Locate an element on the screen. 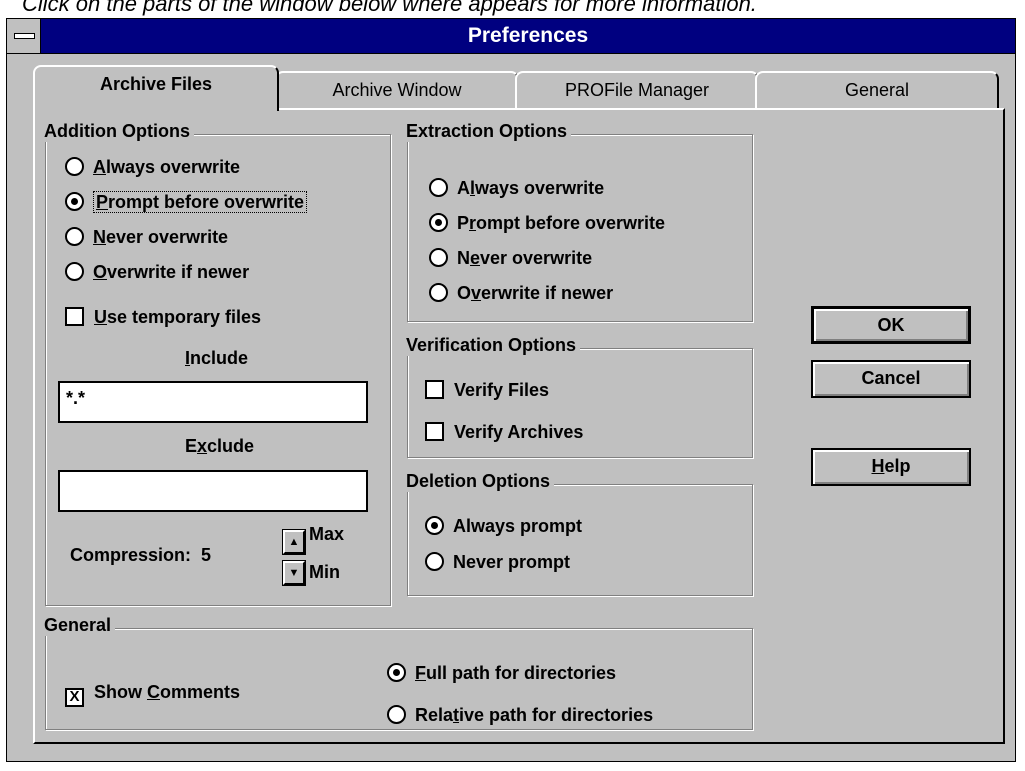  addition-prompt-before-overwrite-radio: Prompt before overwrite is located at coordinates (186, 202).